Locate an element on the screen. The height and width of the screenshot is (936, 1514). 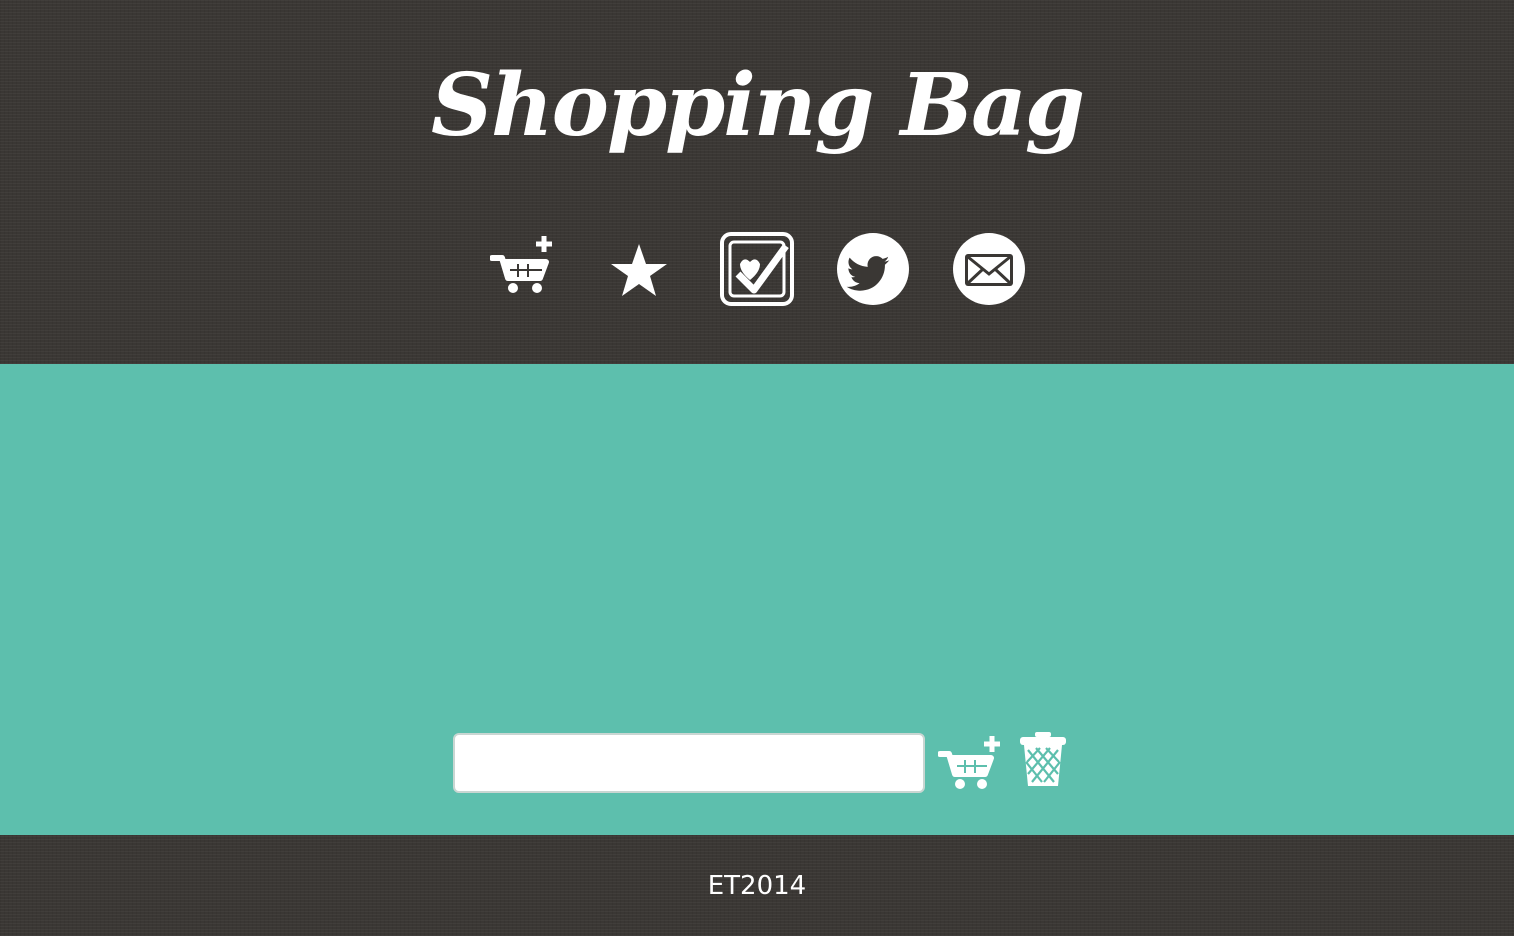
cart-add-button is located at coordinates (527, 269).